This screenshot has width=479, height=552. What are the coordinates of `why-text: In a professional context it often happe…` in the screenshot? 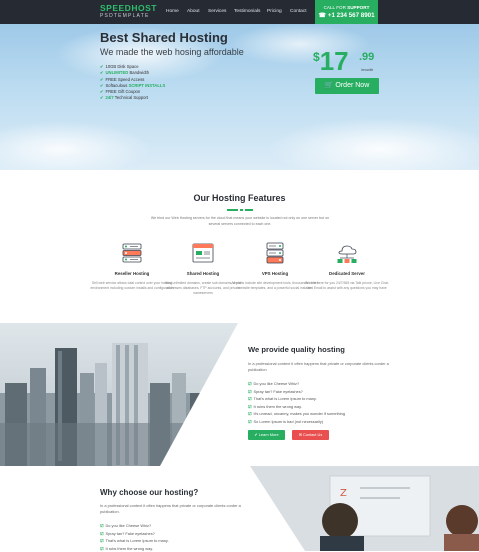 It's located at (170, 508).